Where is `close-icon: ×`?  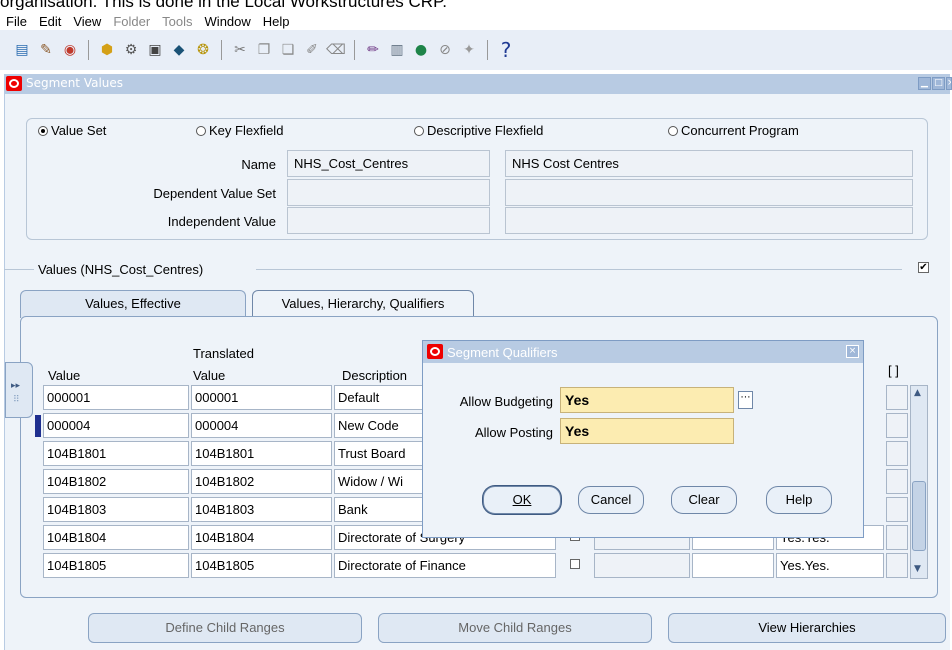 close-icon: × is located at coordinates (949, 83).